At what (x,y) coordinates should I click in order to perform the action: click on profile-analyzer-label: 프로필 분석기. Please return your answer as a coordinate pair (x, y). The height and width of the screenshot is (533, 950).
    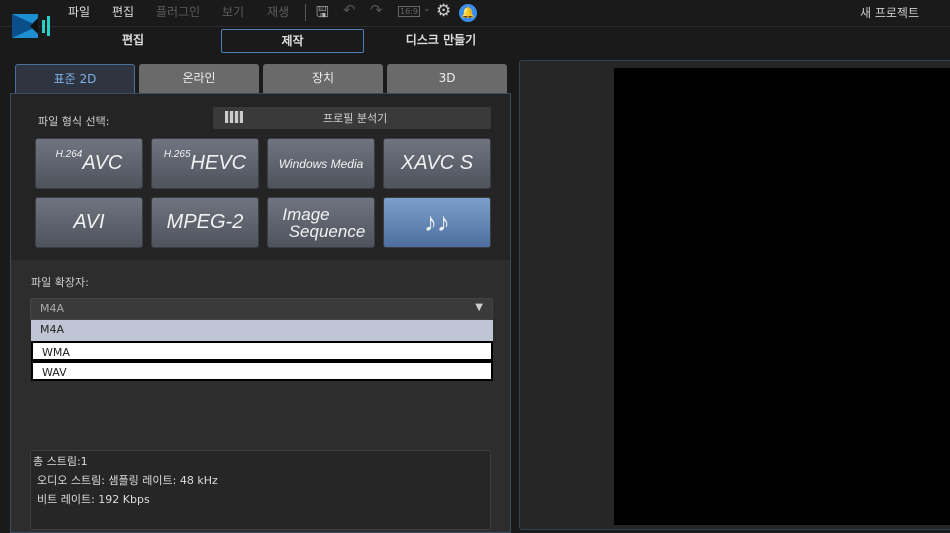
    Looking at the image, I should click on (355, 118).